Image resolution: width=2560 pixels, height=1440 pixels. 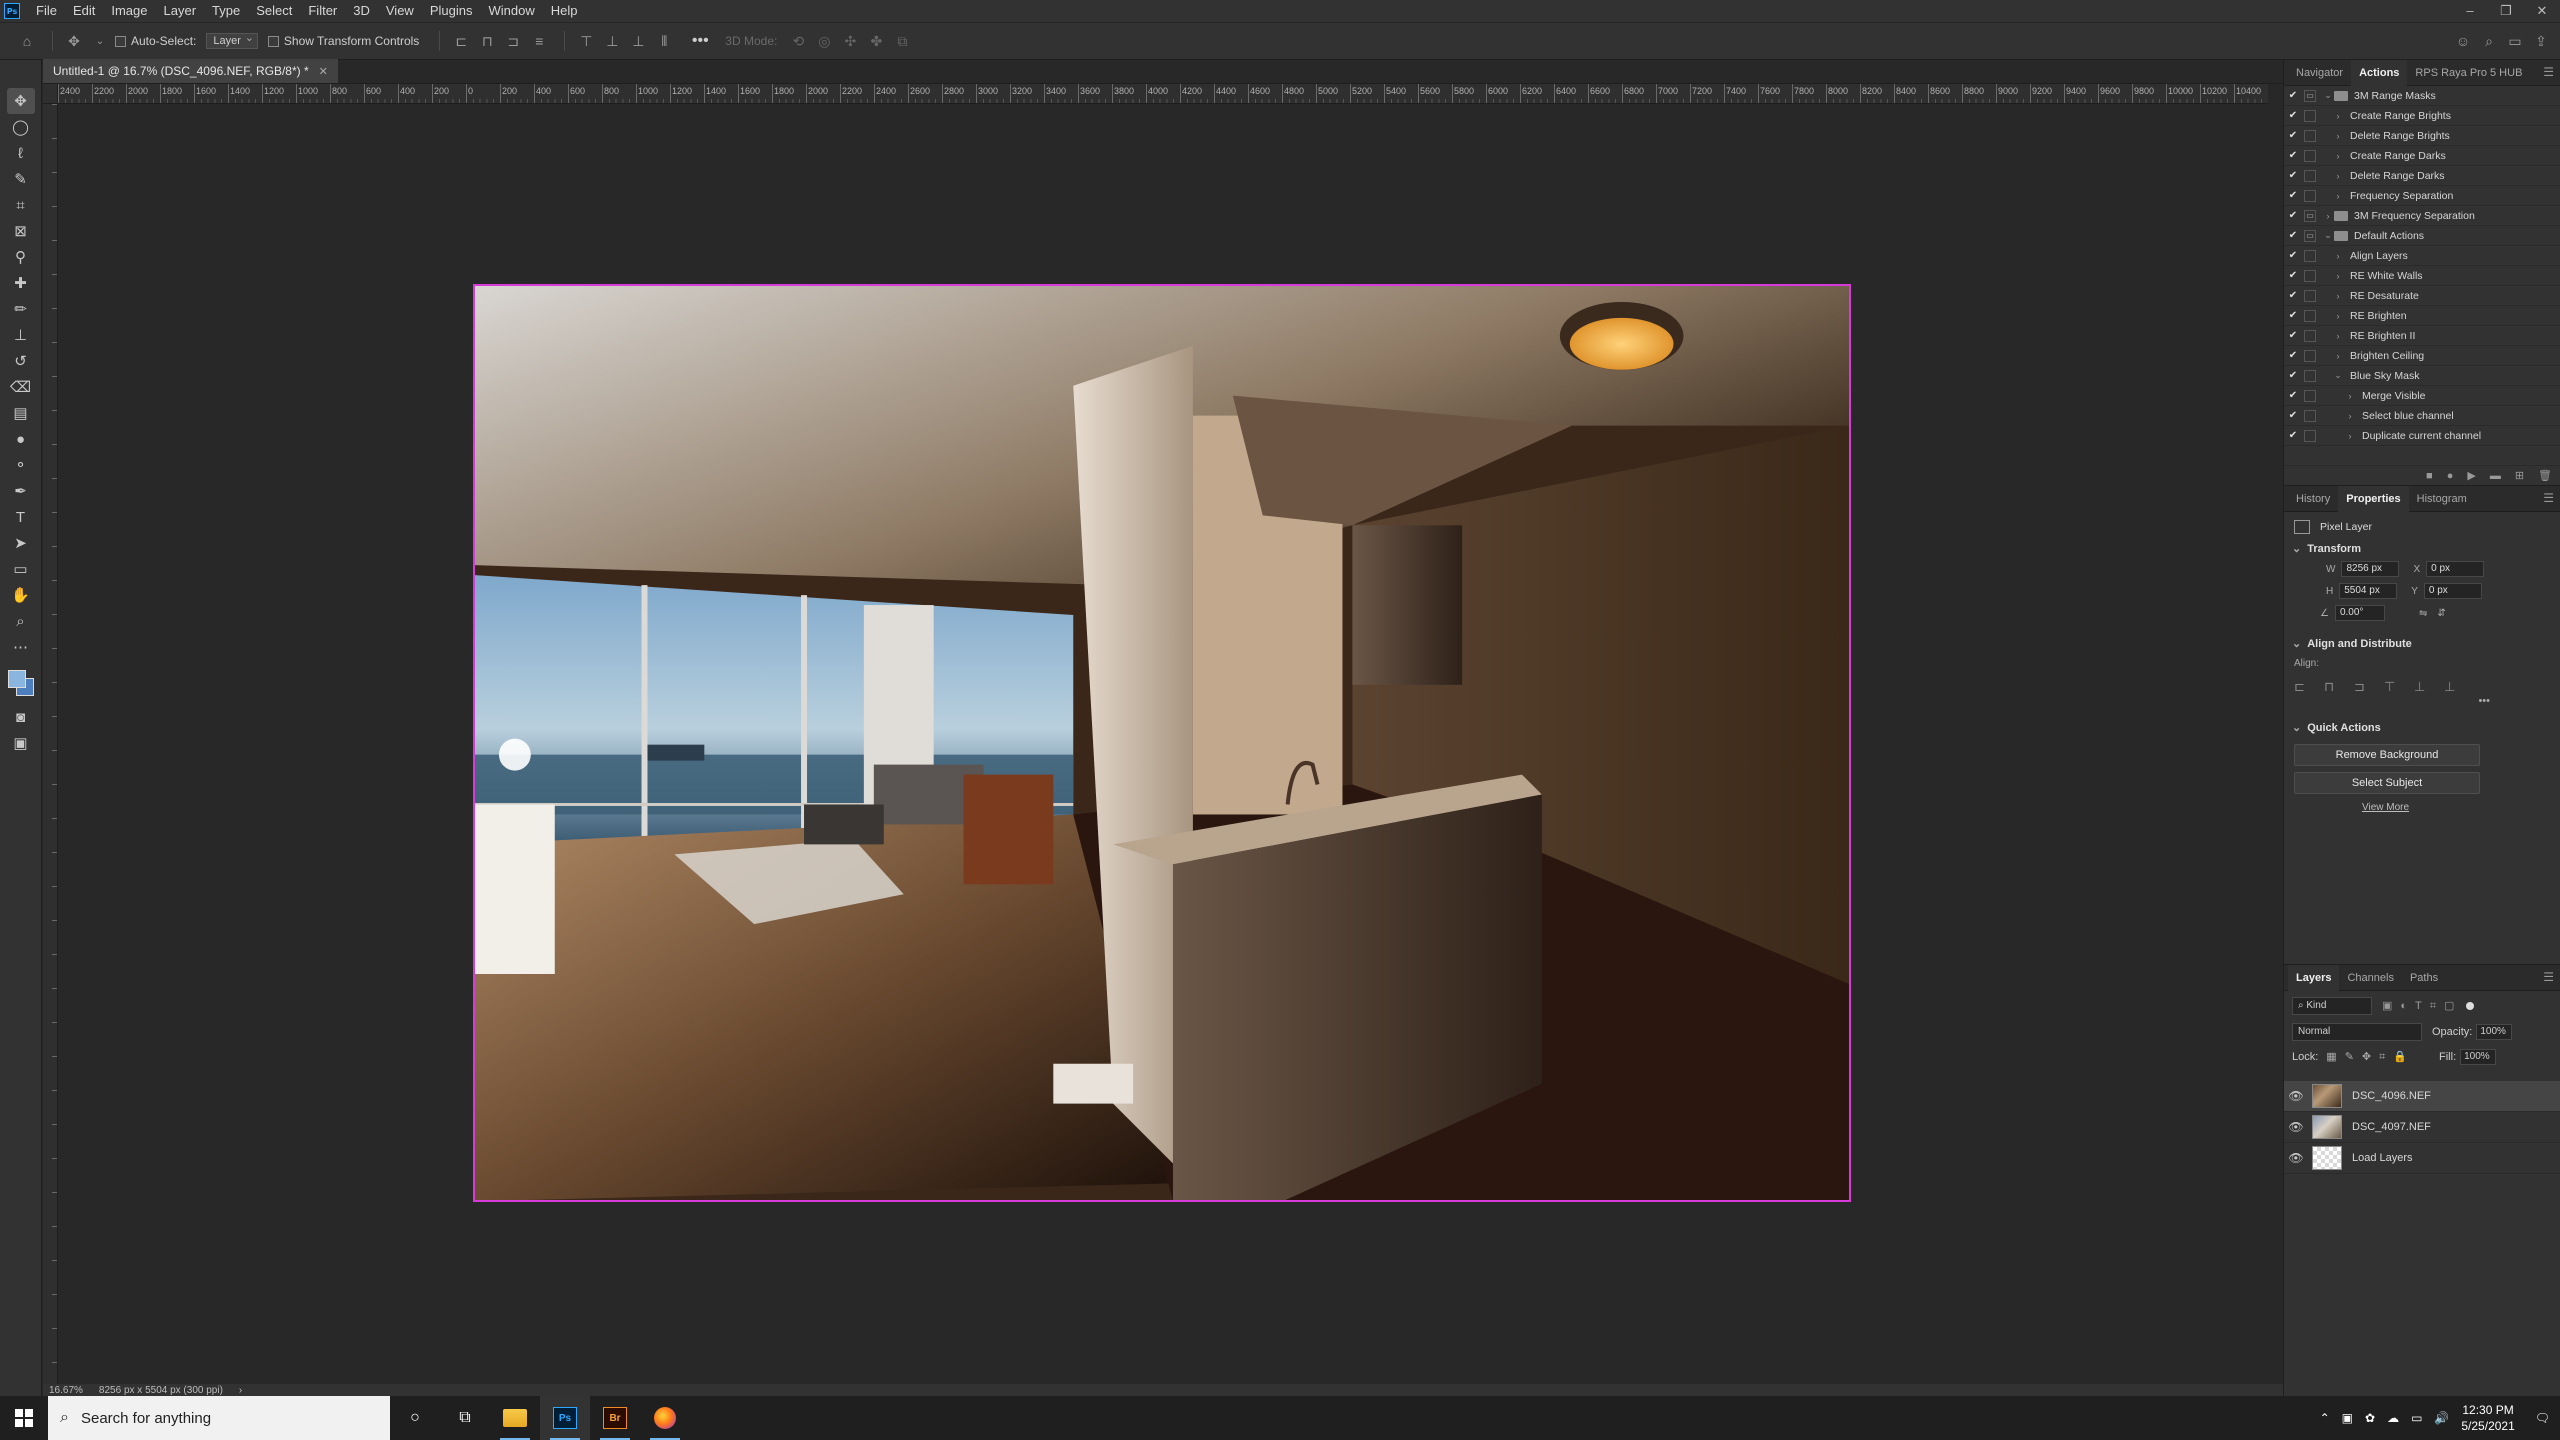 What do you see at coordinates (2470, 11) in the screenshot?
I see `minimize-icon: –` at bounding box center [2470, 11].